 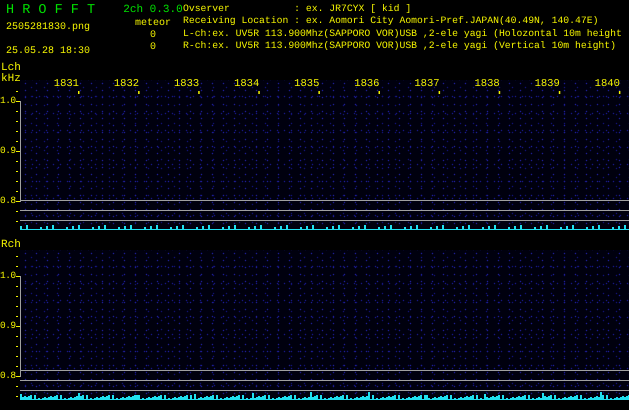 I want to click on mode-label: meteor, so click(x=152, y=23).